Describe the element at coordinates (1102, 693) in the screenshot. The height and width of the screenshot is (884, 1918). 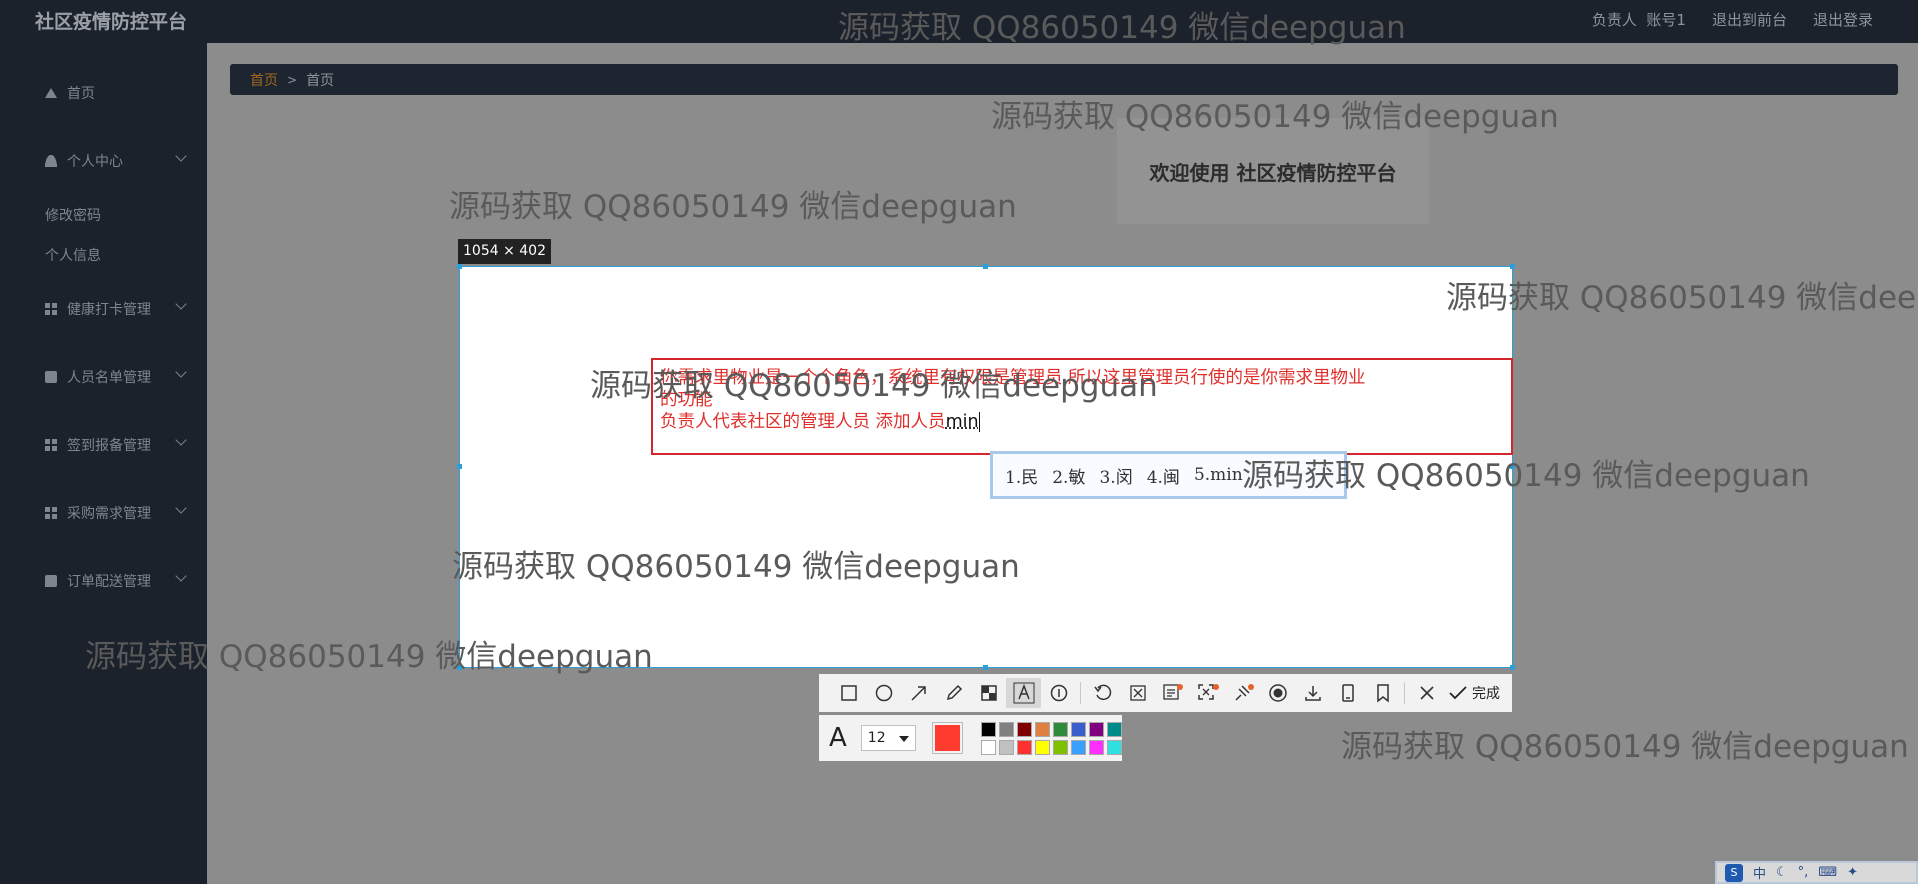
I see `undo-icon` at that location.